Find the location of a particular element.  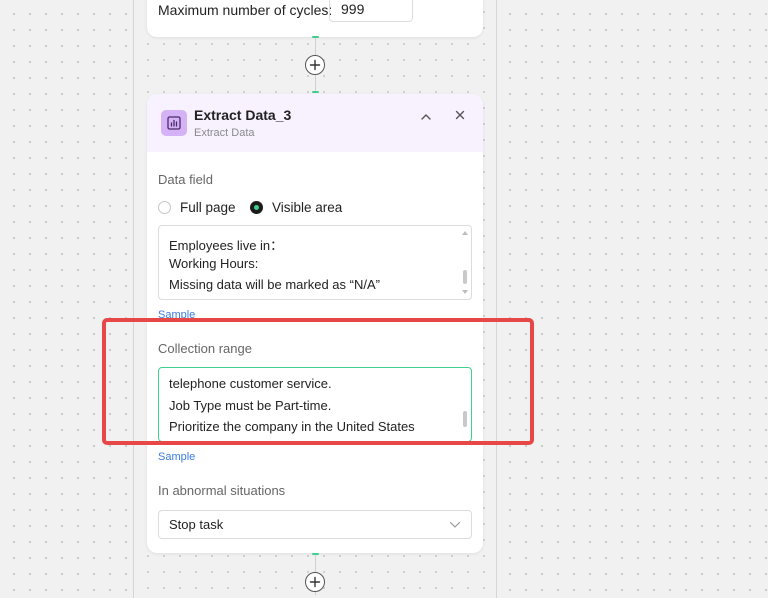

chevron-down-icon is located at coordinates (455, 524).